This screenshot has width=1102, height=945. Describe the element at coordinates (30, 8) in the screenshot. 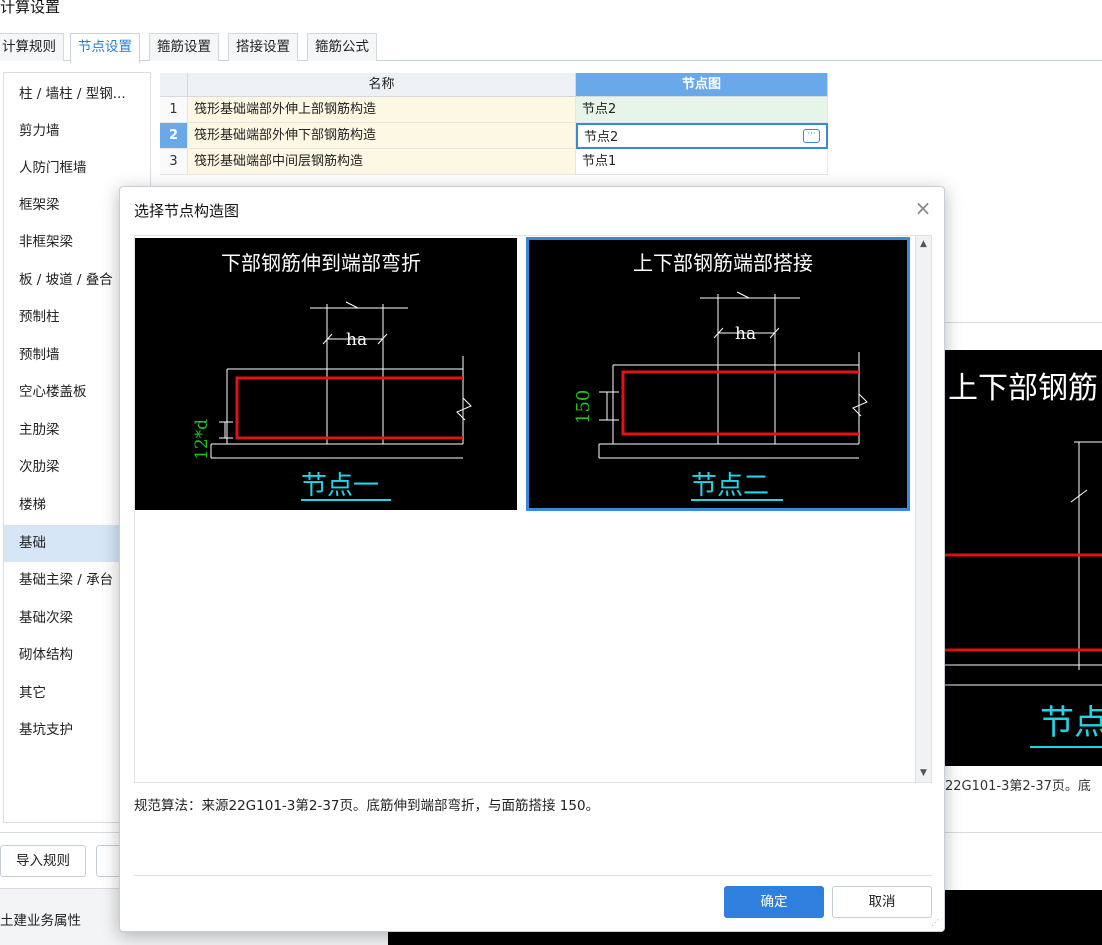

I see `window-title: 计算设置` at that location.